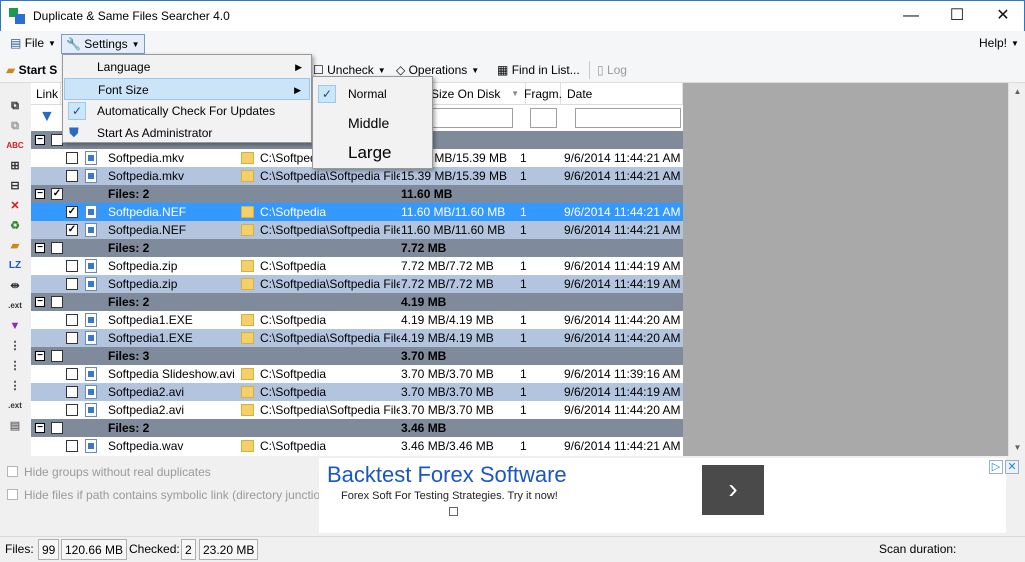  Describe the element at coordinates (1012, 467) in the screenshot. I see `ad-close-icon: ✕` at that location.